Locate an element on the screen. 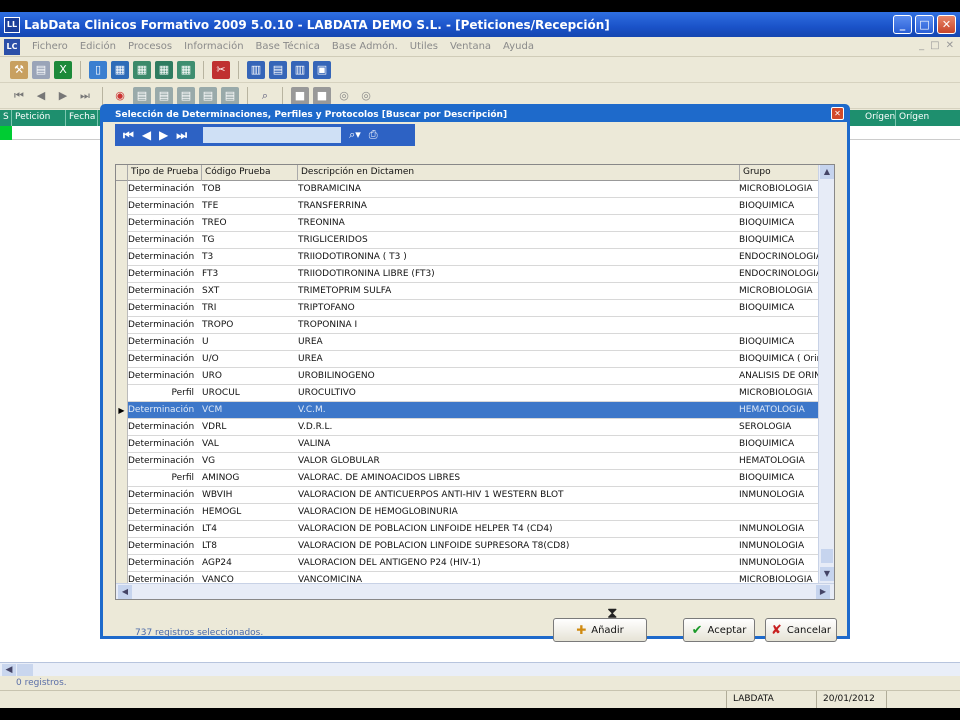 The height and width of the screenshot is (720, 960). table-row: Determinación U/O UREA BIOQUÍMICA ( Orina is located at coordinates (474, 359).